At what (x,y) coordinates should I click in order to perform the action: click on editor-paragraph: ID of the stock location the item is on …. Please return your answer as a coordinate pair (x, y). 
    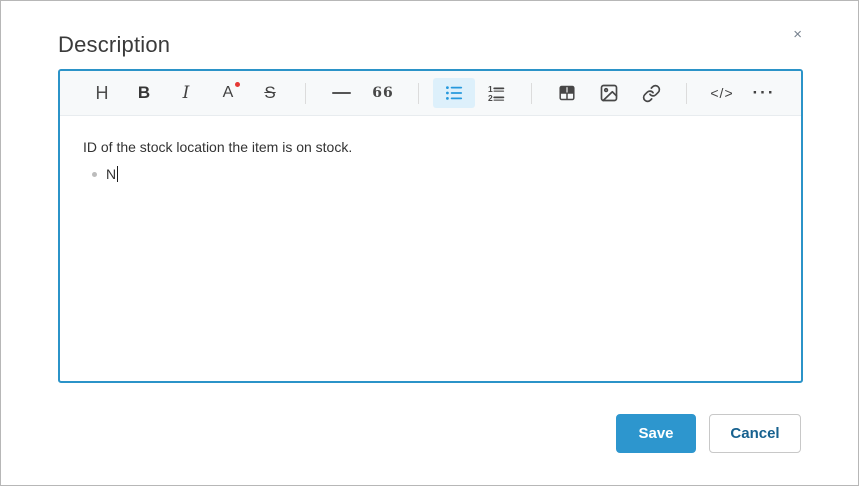
    Looking at the image, I should click on (218, 147).